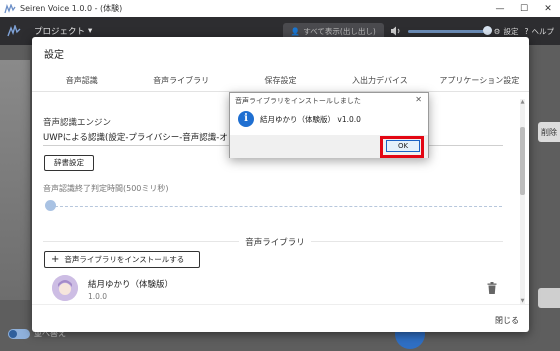  Describe the element at coordinates (497, 31) in the screenshot. I see `gear-icon: ⚙` at that location.